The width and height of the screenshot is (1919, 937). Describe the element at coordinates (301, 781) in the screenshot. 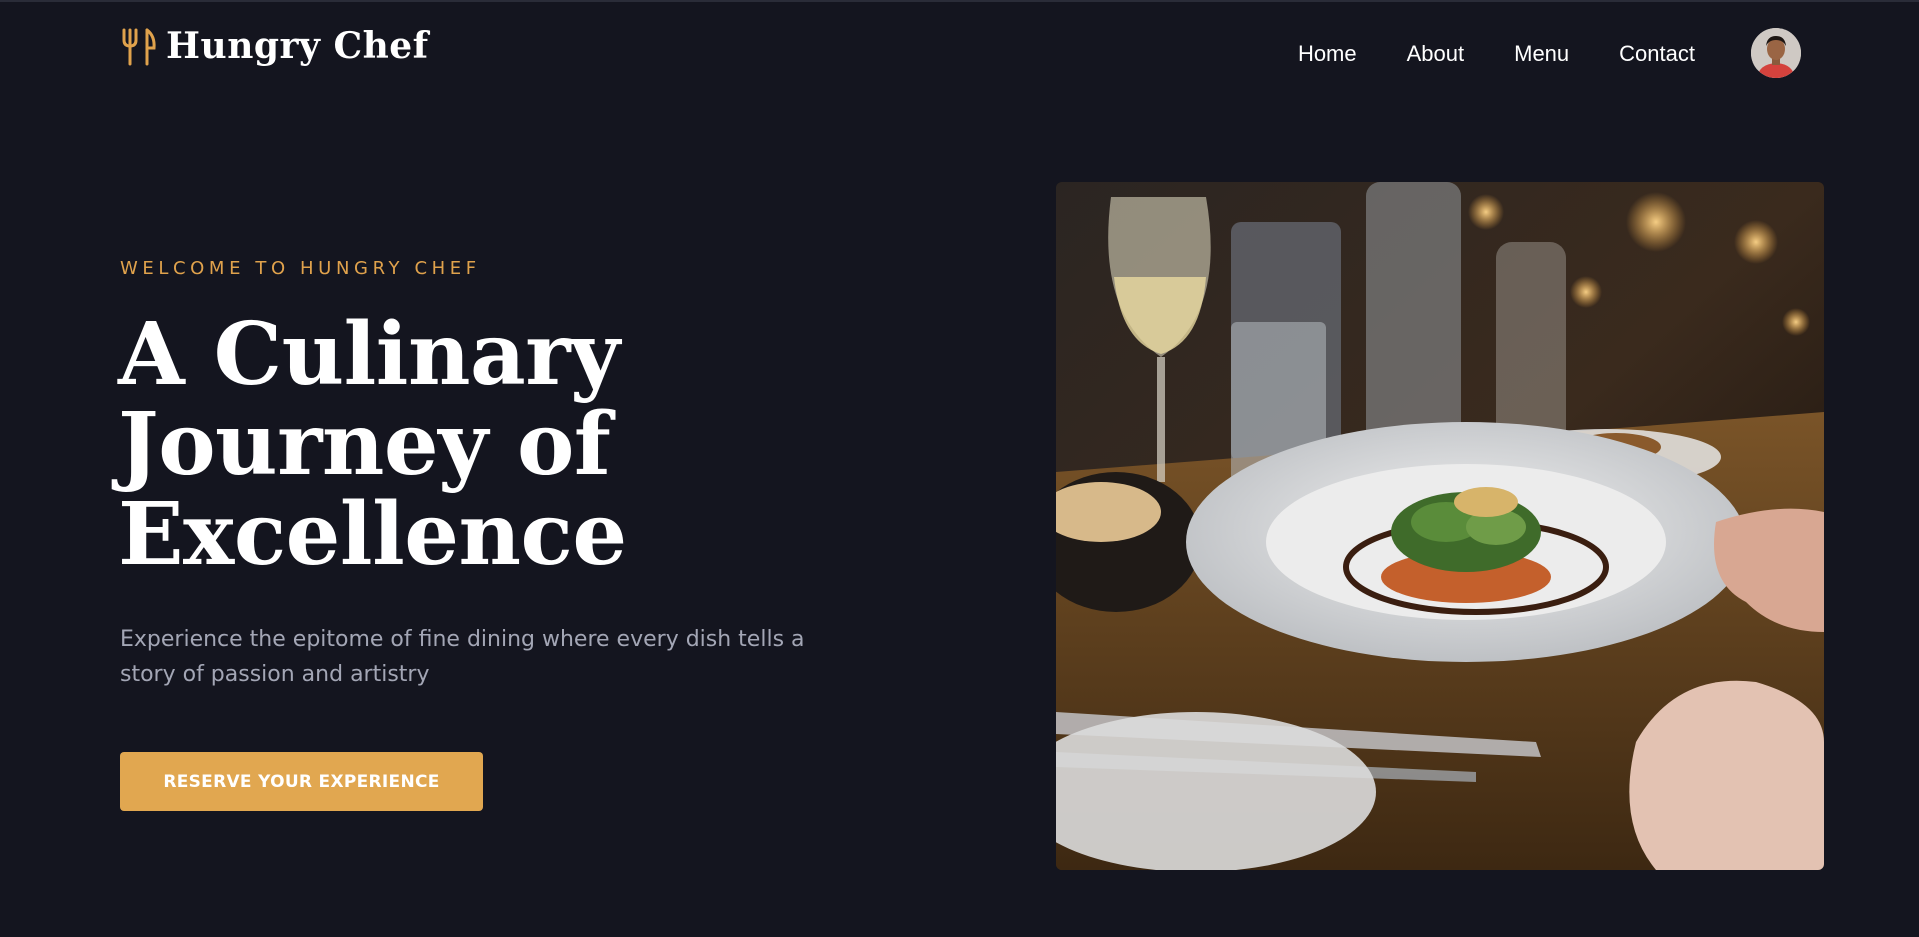

I see `reserve-button: Reserve Your Experience` at that location.